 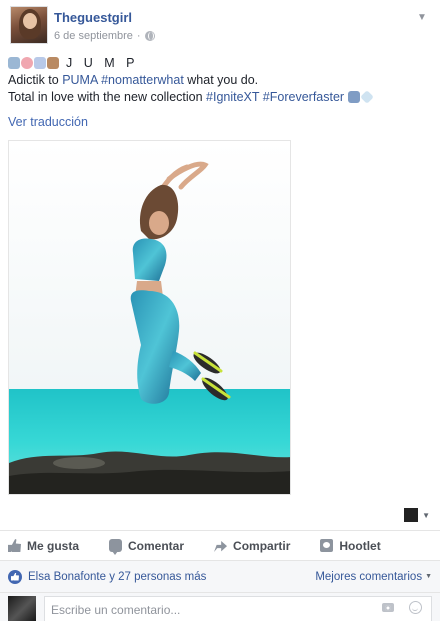 What do you see at coordinates (14, 545) in the screenshot?
I see `thumbs-up-icon` at bounding box center [14, 545].